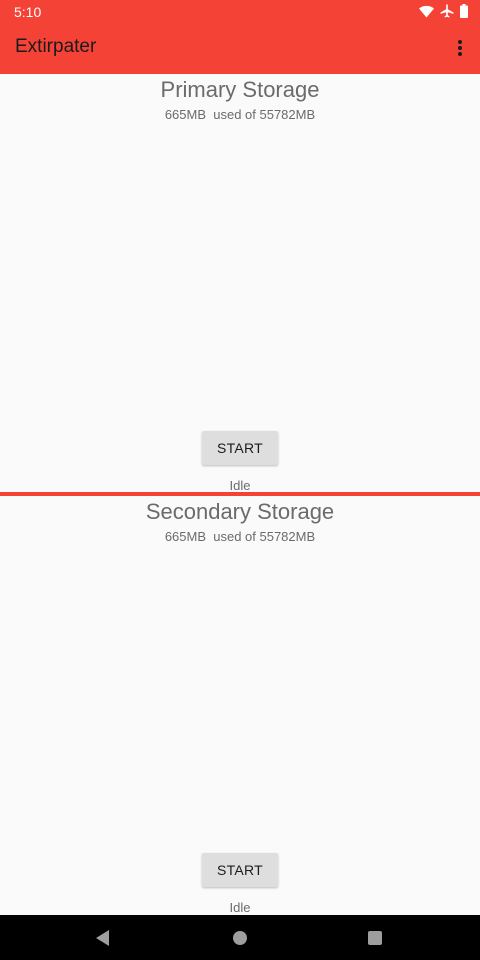 The height and width of the screenshot is (960, 480). Describe the element at coordinates (460, 48) in the screenshot. I see `overflow-menu-icon` at that location.